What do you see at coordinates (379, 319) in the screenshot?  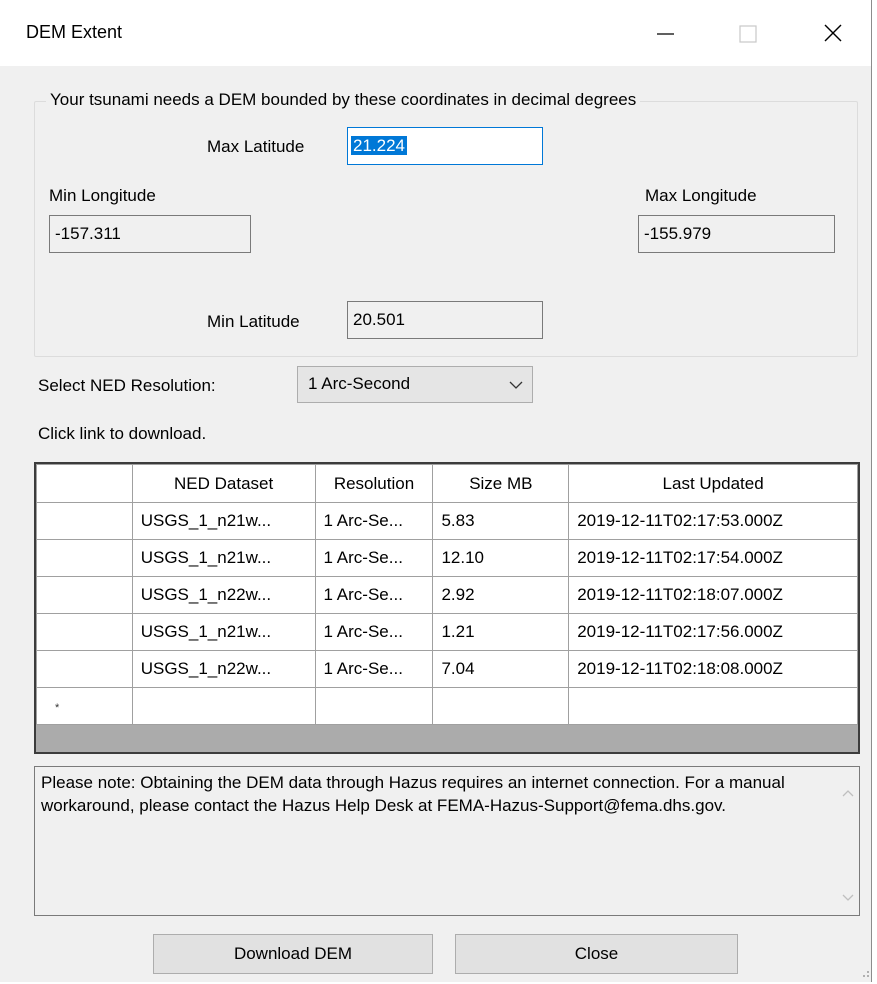 I see `min-latitude-value: 20.501` at bounding box center [379, 319].